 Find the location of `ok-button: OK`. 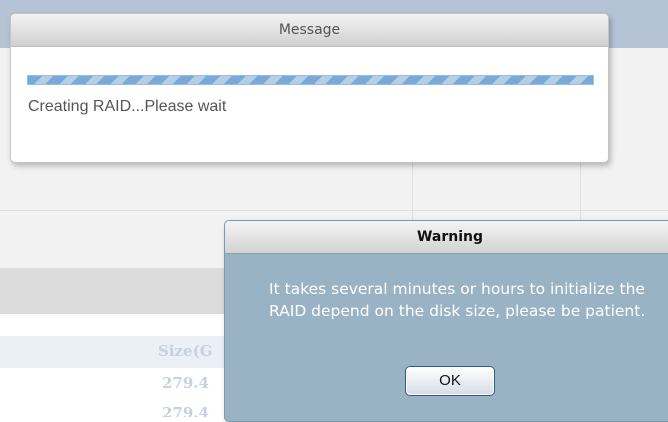

ok-button: OK is located at coordinates (450, 381).